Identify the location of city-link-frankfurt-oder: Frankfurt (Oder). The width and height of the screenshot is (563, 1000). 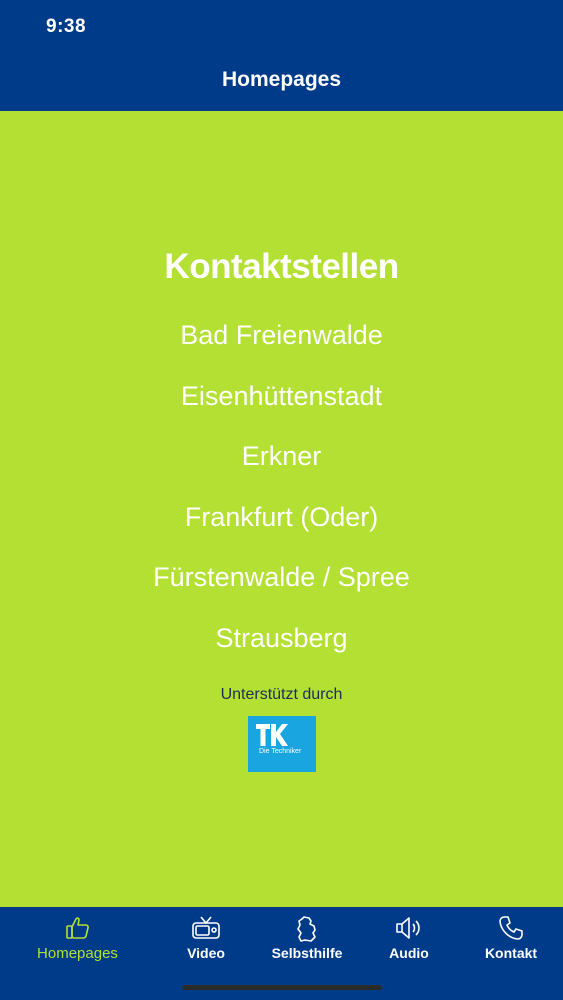
(281, 517).